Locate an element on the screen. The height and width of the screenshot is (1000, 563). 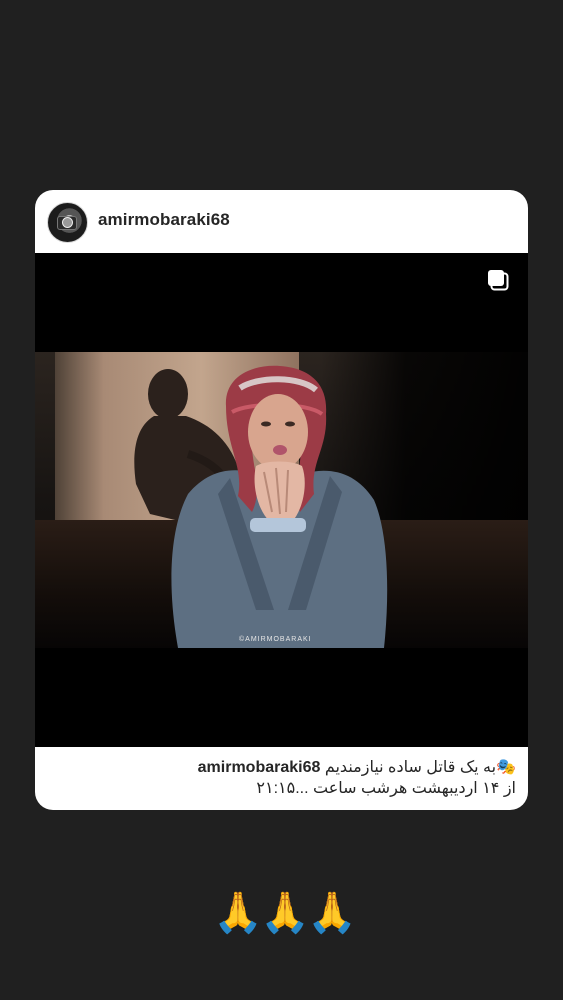
caption-text-1: به یک قاتل ساده نیازمندیم is located at coordinates (410, 767).